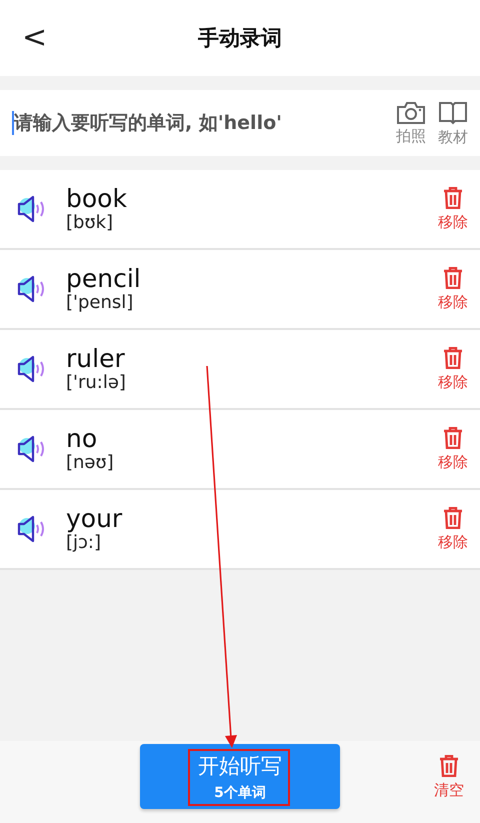  Describe the element at coordinates (96, 358) in the screenshot. I see `word-text: ruler` at that location.